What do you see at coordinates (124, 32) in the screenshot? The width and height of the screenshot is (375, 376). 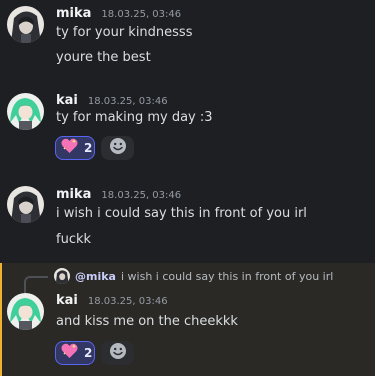 I see `message-text: ty for your kindnesss` at bounding box center [124, 32].